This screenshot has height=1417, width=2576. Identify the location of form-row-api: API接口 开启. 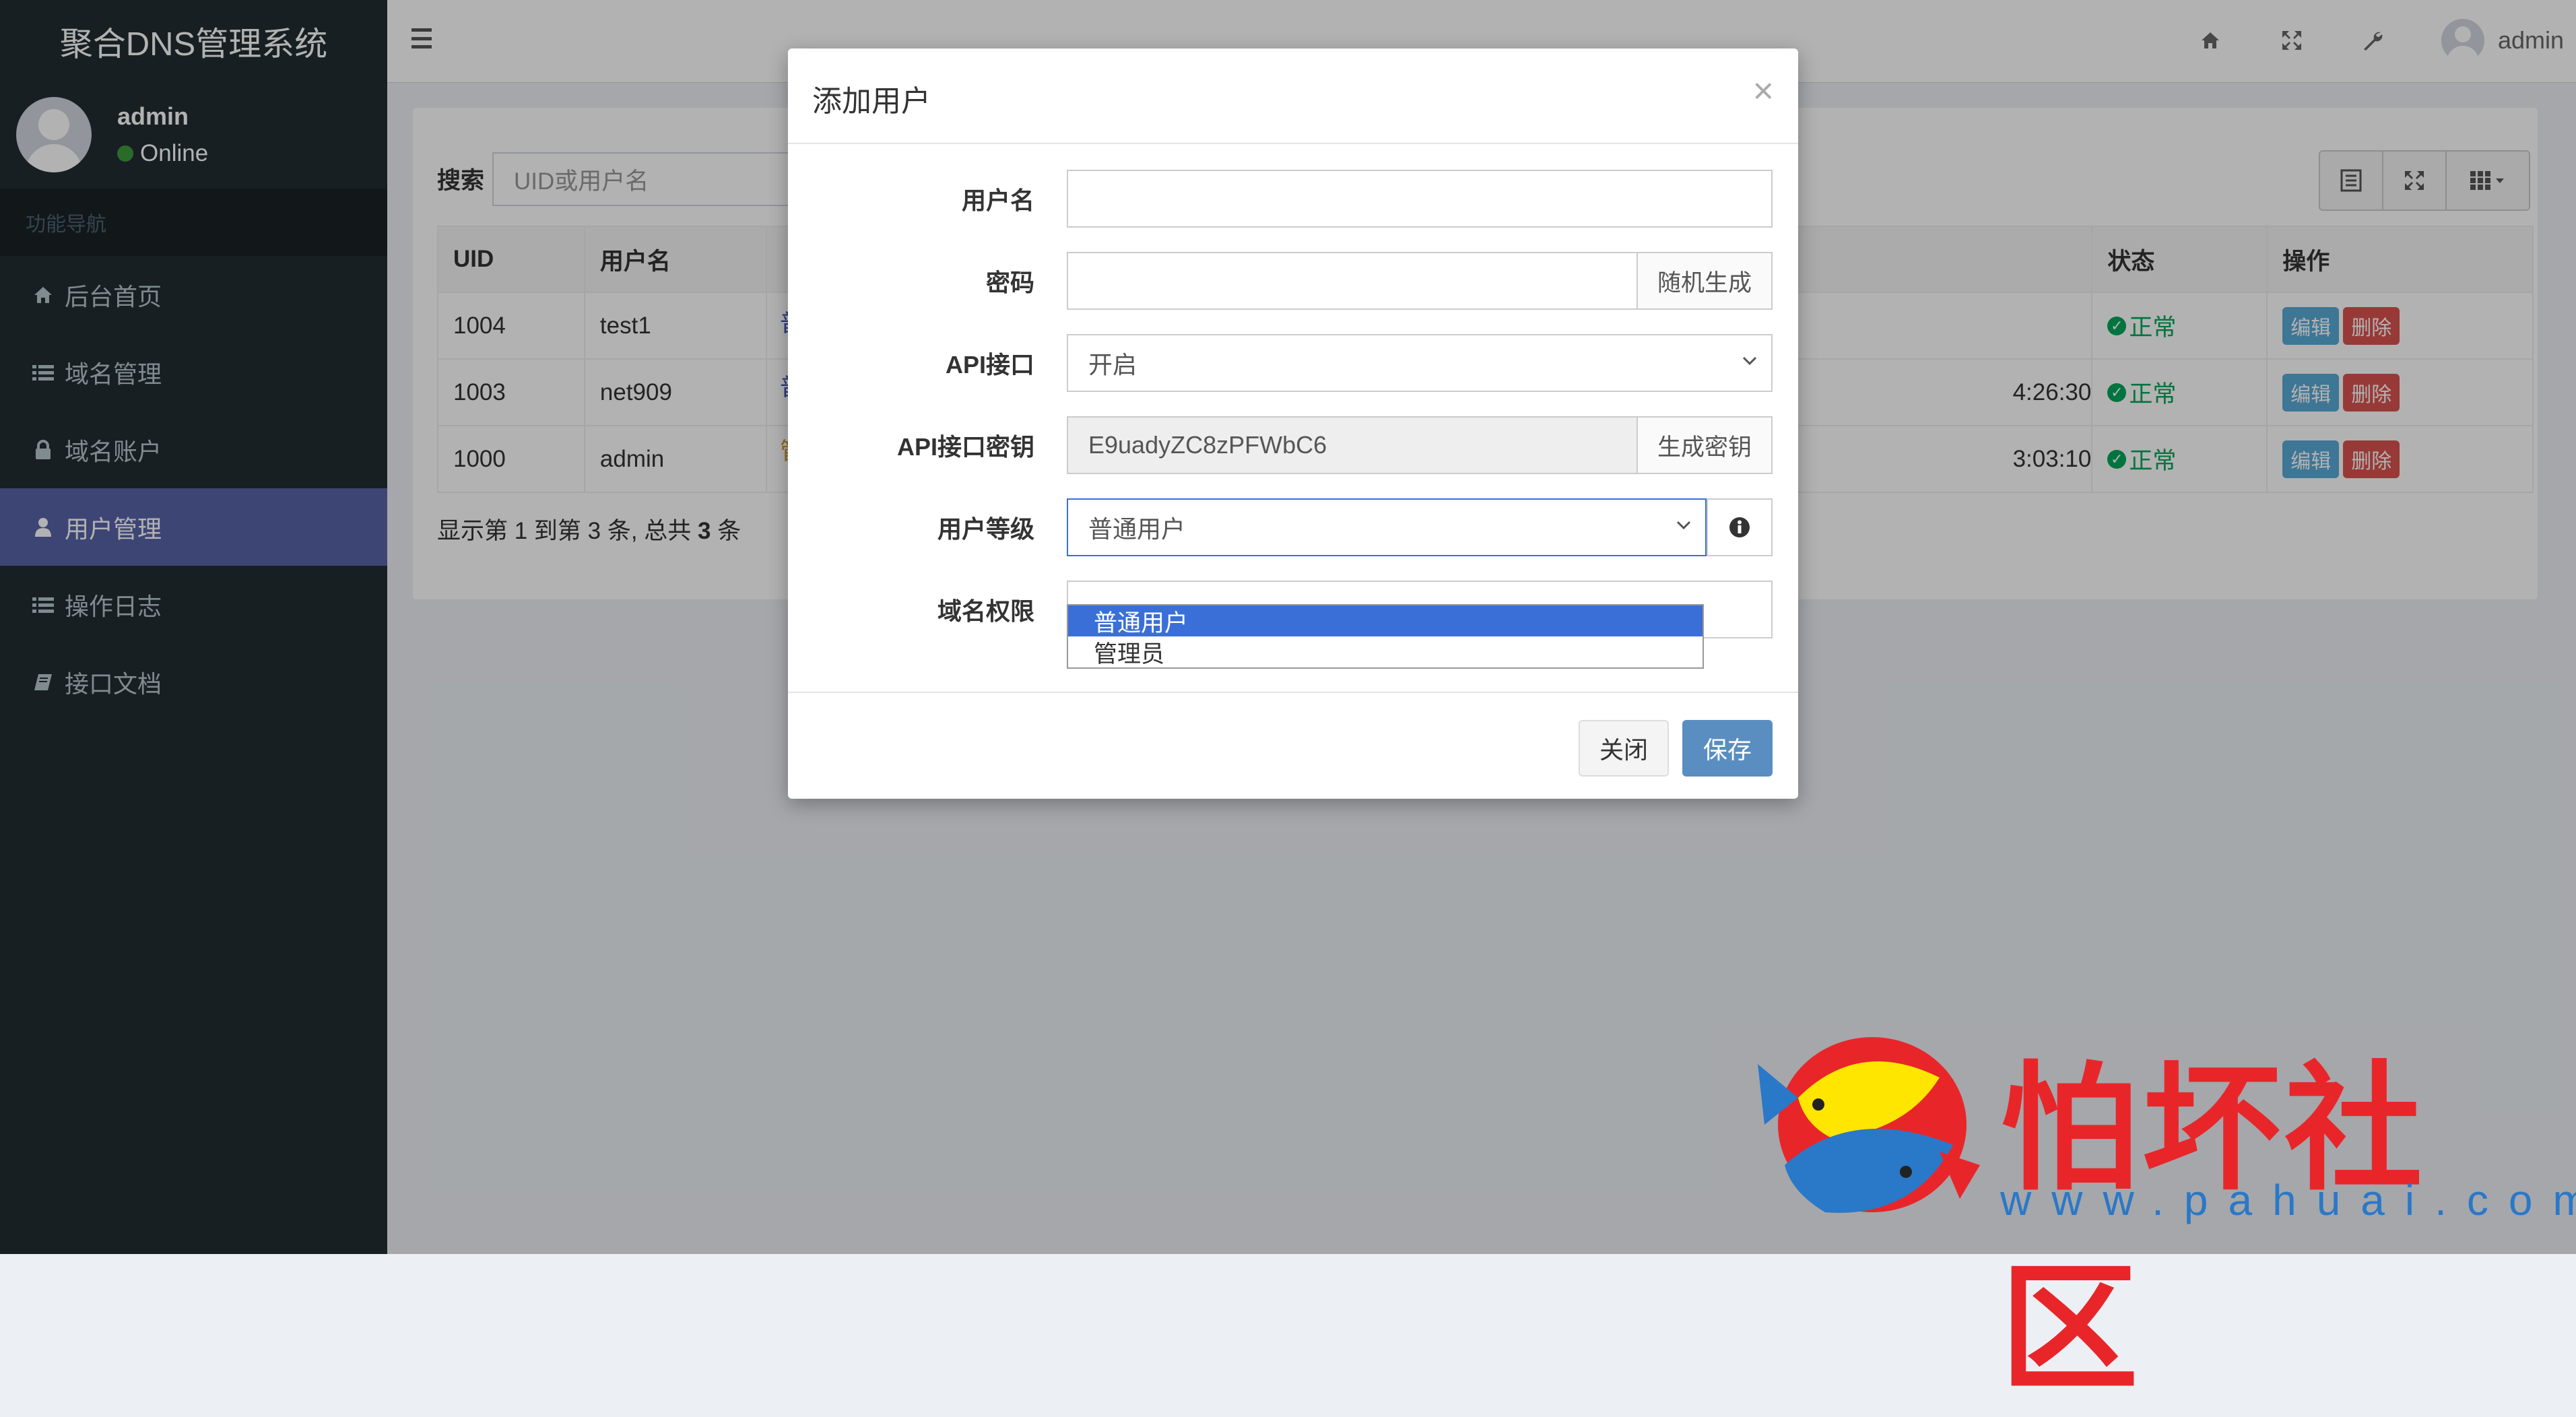
(1293, 363).